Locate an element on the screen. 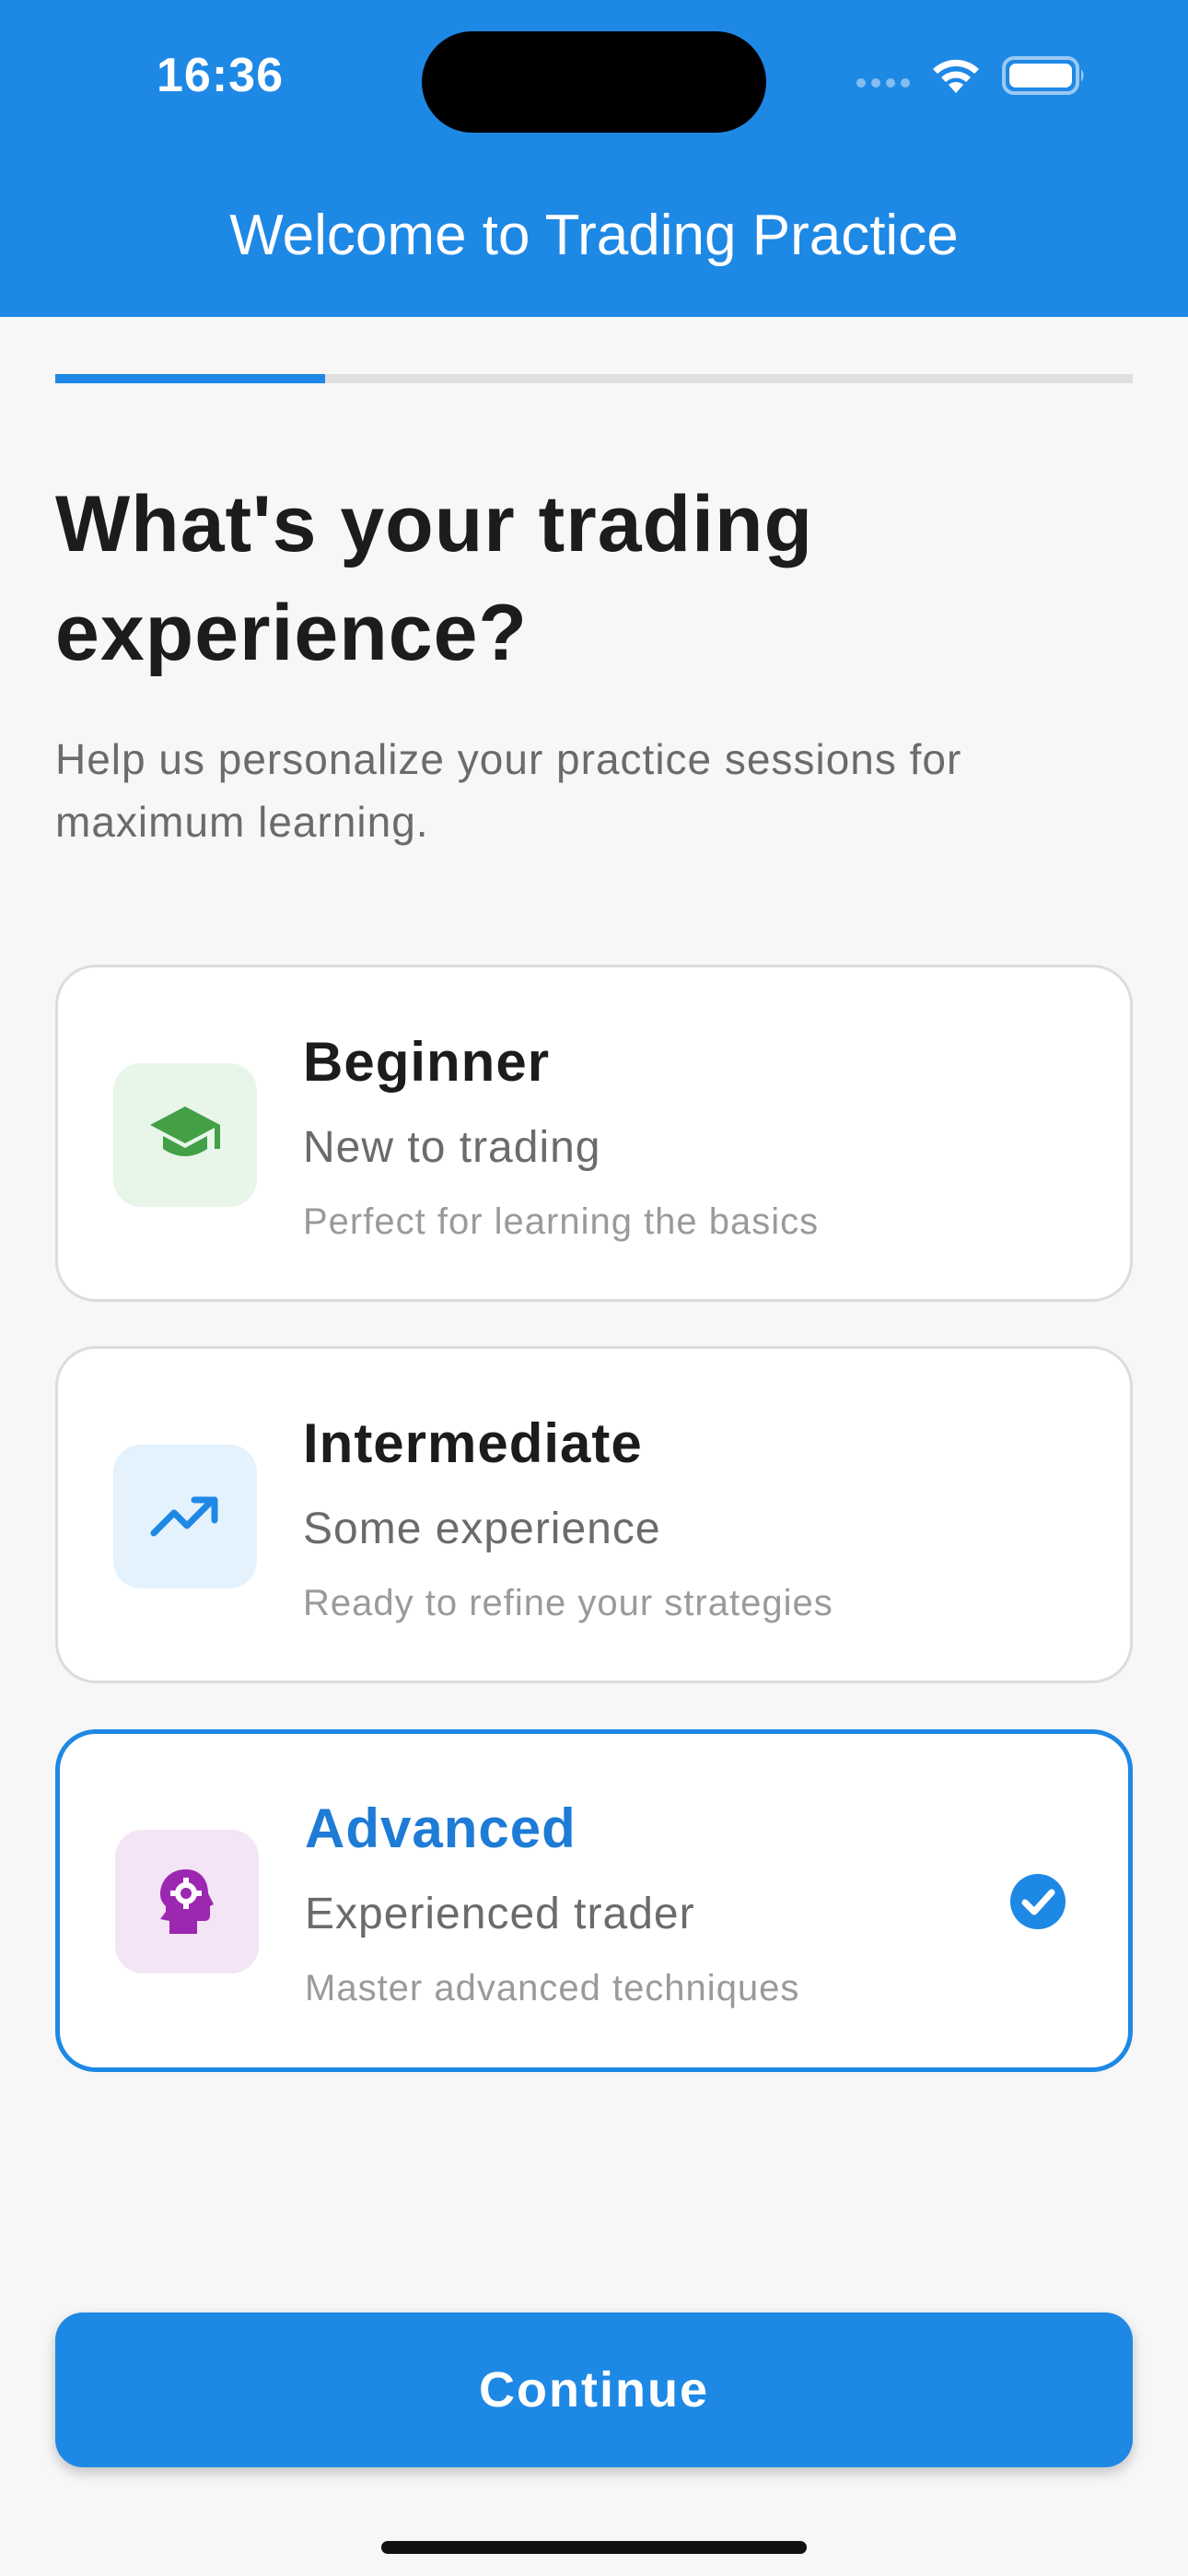 This screenshot has height=2576, width=1188. status-icons is located at coordinates (971, 75).